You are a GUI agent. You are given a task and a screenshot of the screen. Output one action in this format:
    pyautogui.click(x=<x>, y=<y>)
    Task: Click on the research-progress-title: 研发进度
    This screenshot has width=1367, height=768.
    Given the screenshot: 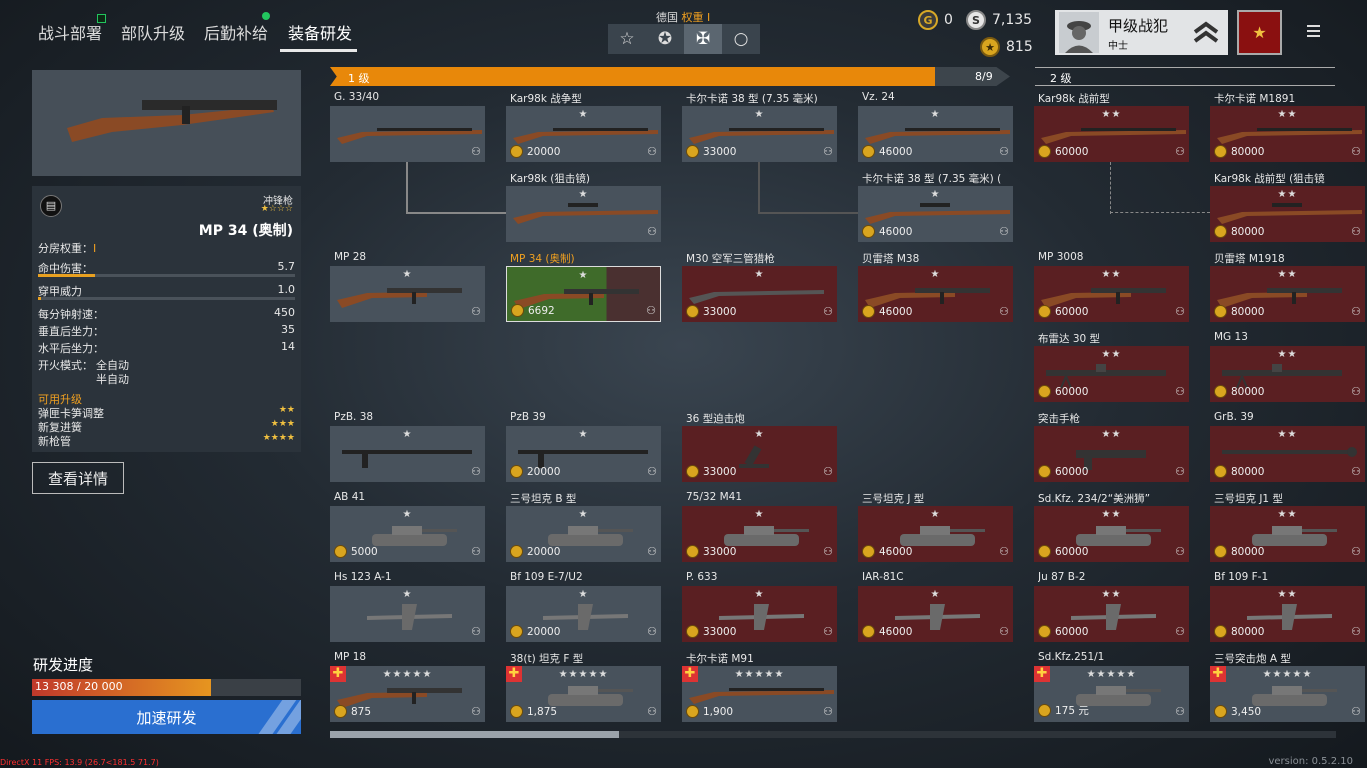 What is the action you would take?
    pyautogui.click(x=63, y=665)
    